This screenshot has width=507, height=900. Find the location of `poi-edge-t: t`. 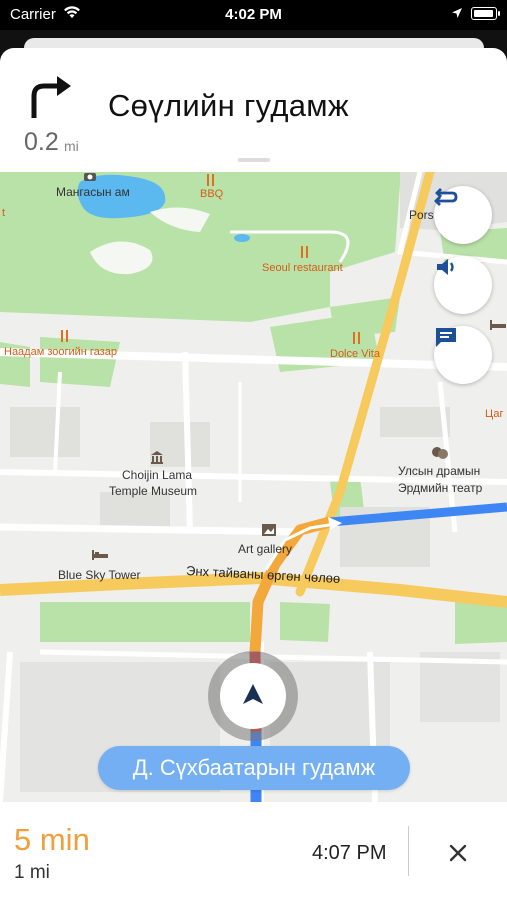

poi-edge-t: t is located at coordinates (3, 213).